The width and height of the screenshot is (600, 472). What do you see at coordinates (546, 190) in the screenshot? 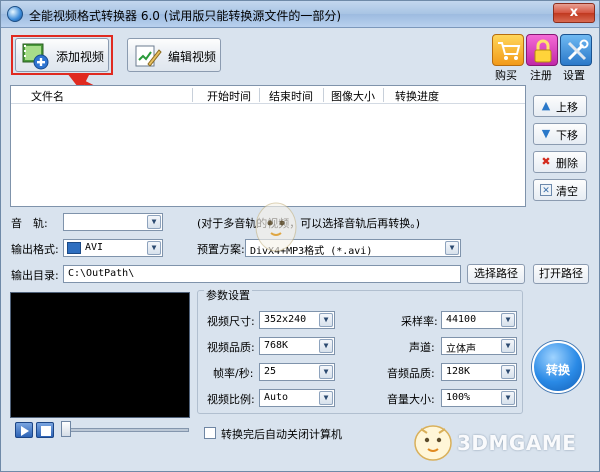
I see `clear-icon: ✕` at bounding box center [546, 190].